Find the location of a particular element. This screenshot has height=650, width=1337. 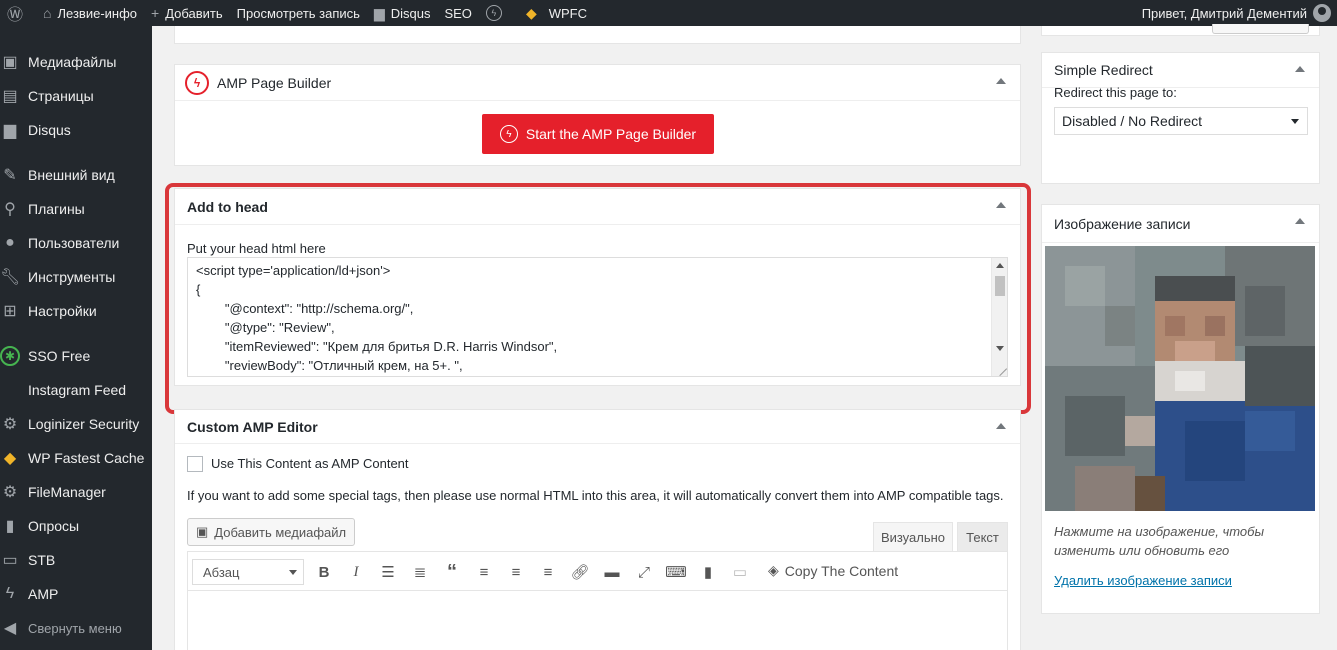

add-media-button: ▣ Добавить медиафайл is located at coordinates (271, 532).